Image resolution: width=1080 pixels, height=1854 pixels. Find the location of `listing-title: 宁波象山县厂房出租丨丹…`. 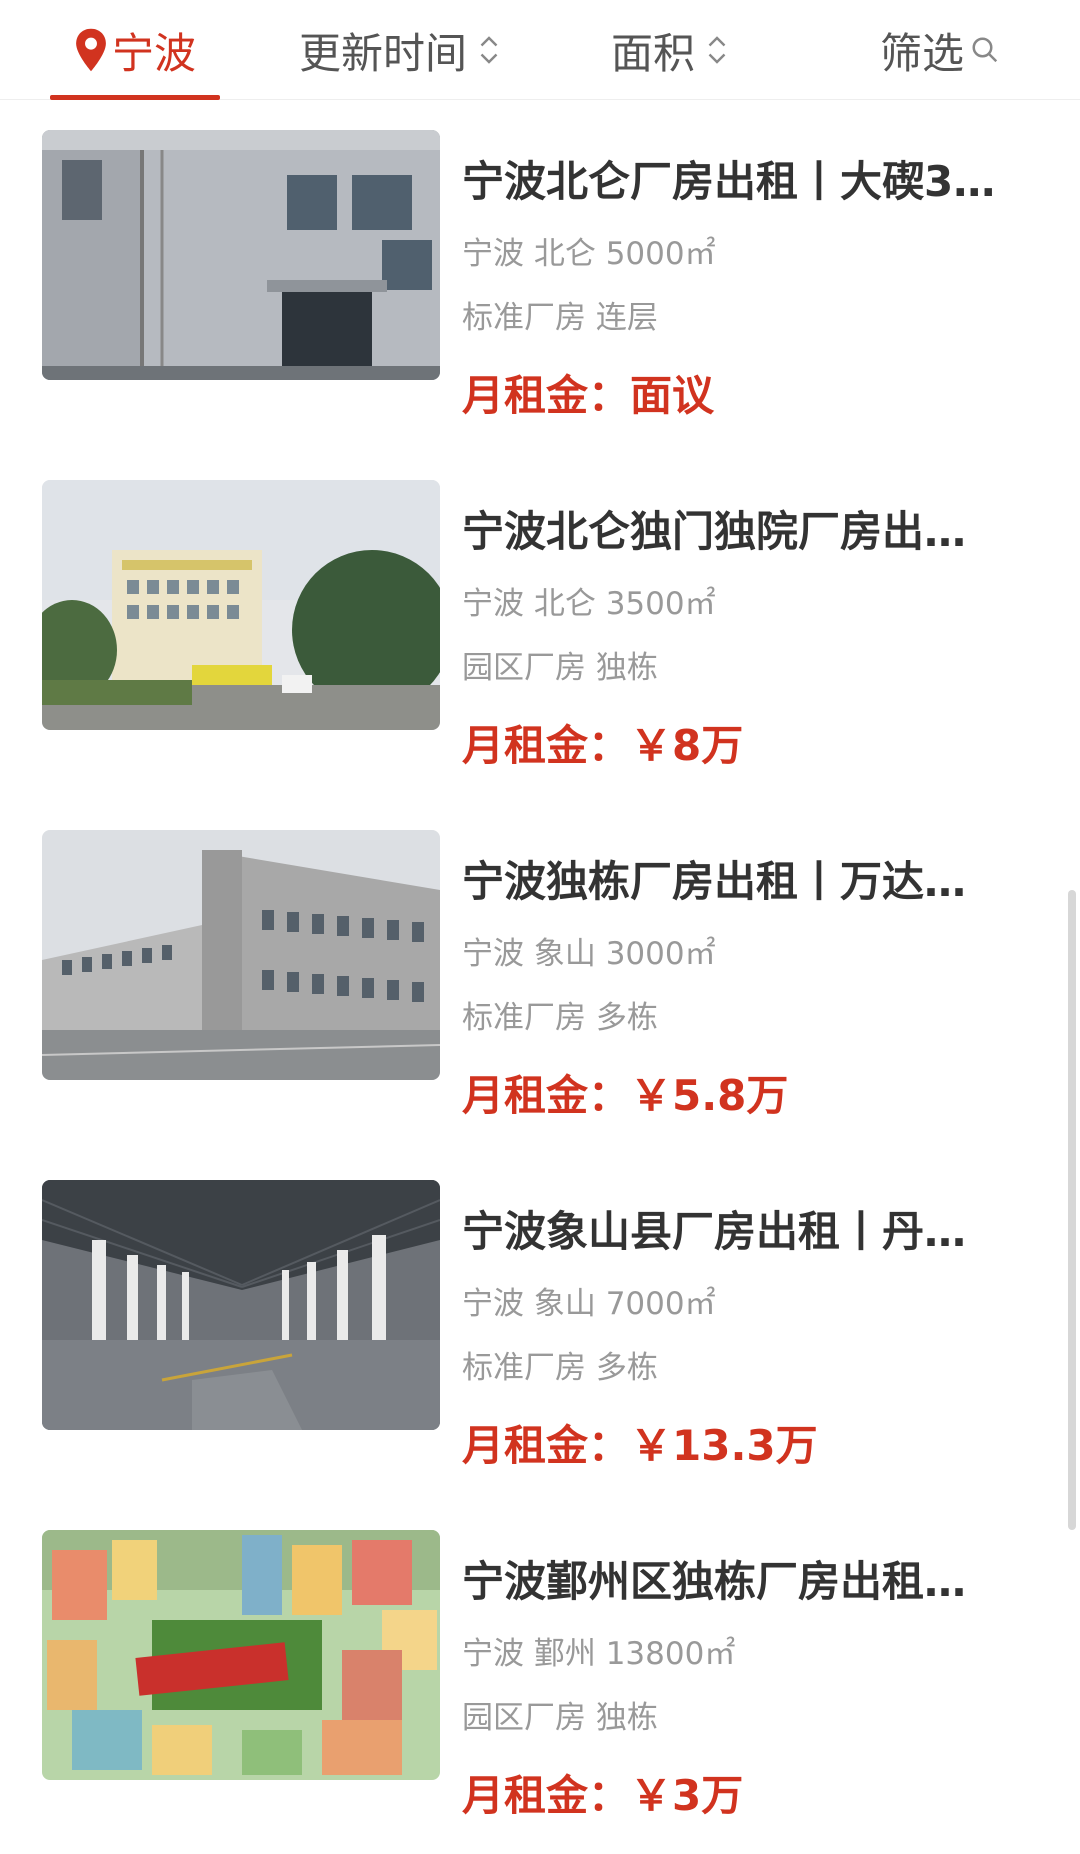

listing-title: 宁波象山县厂房出租丨丹… is located at coordinates (714, 1231).